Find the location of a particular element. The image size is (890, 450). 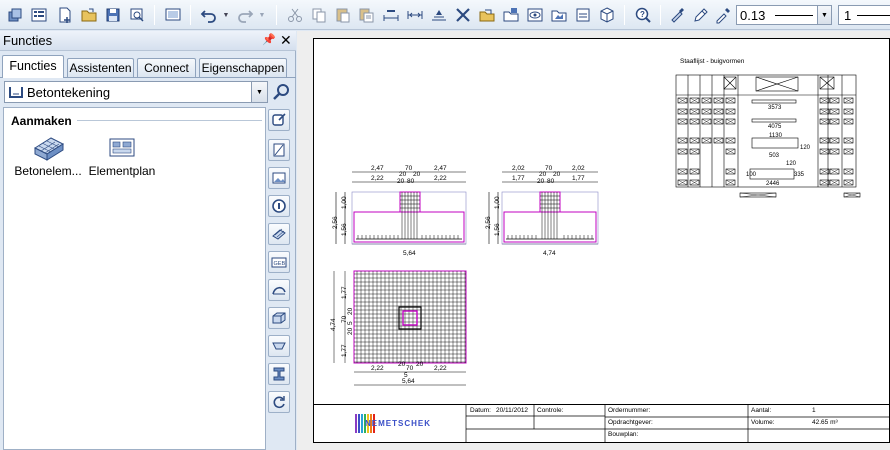

tab-eigenschappen: Eigenschappen is located at coordinates (243, 67).